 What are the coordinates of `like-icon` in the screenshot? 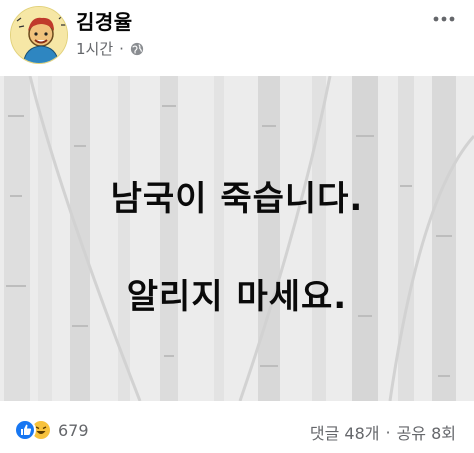 It's located at (25, 430).